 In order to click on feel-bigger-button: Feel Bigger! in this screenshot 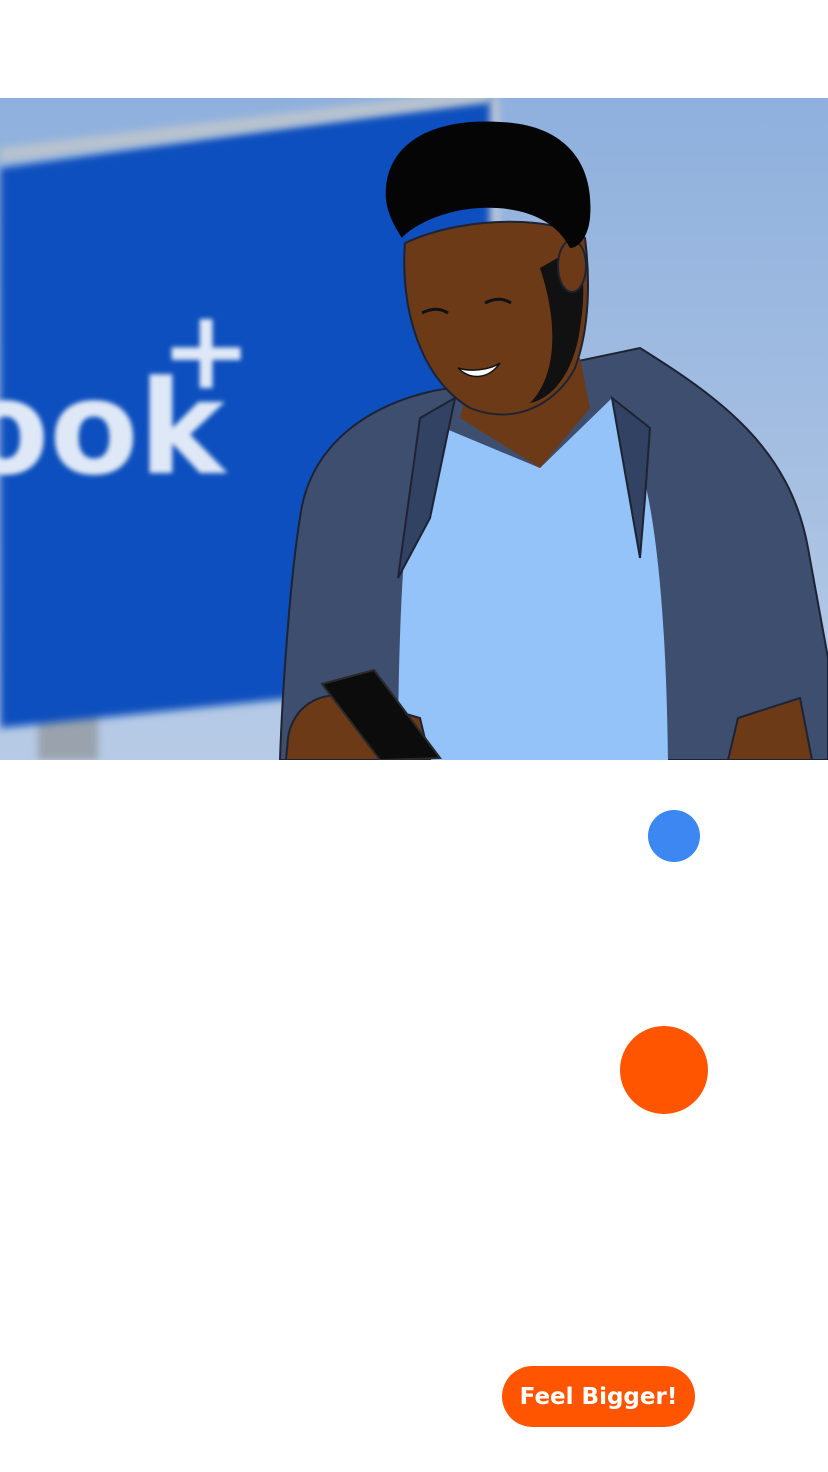, I will do `click(598, 1396)`.